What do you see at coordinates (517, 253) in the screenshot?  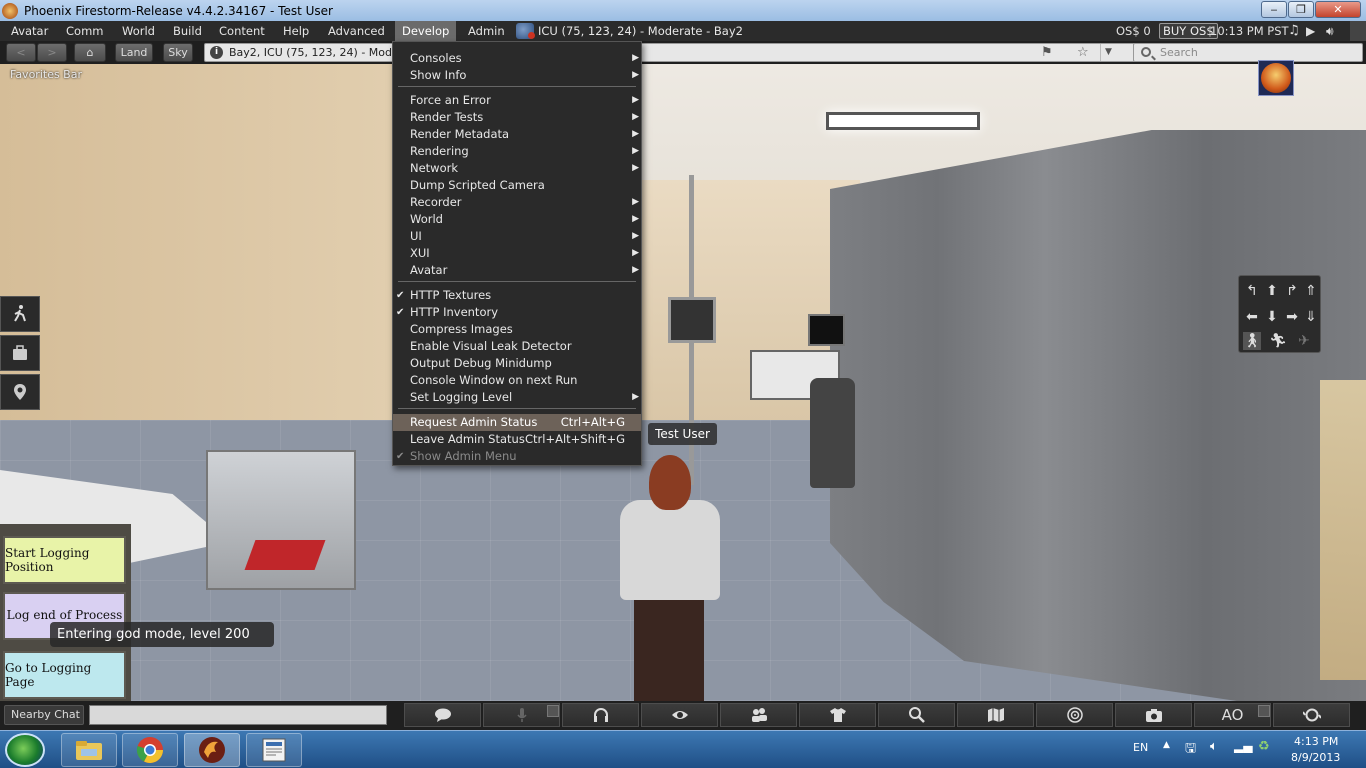 I see `develop-menu-item: XUI ▶` at bounding box center [517, 253].